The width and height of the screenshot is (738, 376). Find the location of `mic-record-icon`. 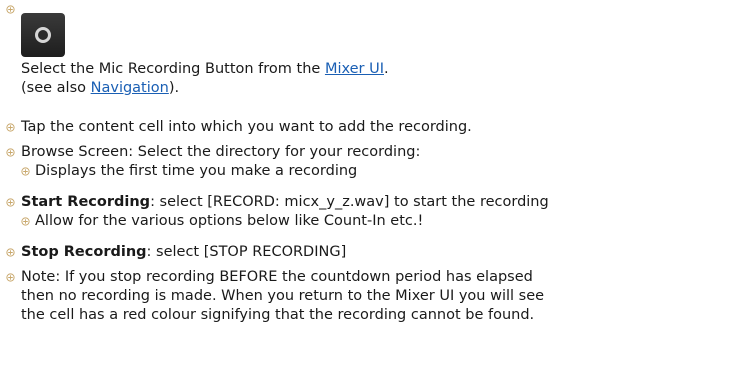

mic-record-icon is located at coordinates (43, 35).